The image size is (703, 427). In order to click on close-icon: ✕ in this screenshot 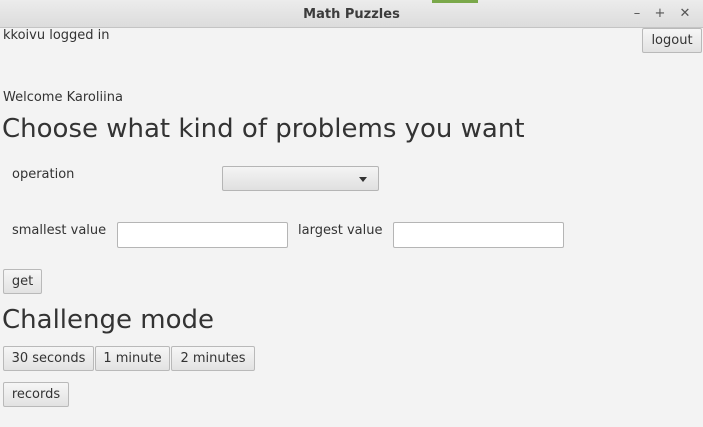, I will do `click(685, 14)`.